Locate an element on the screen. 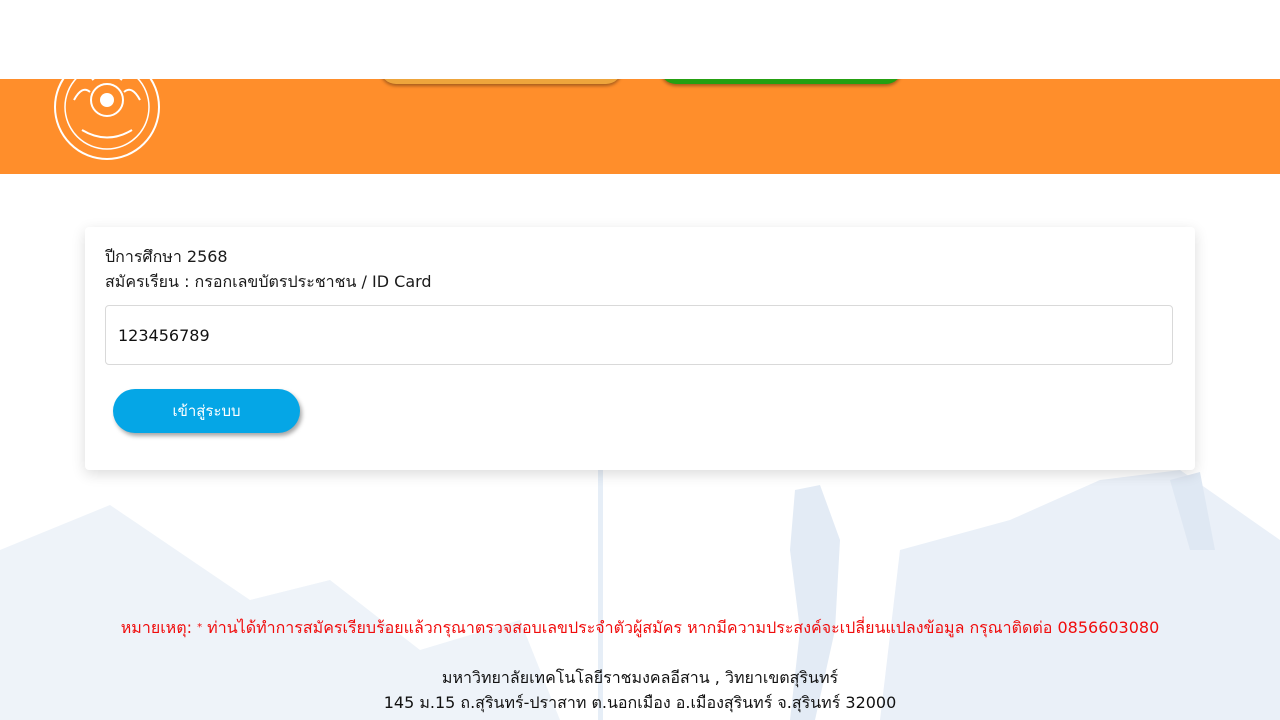  note-star: * is located at coordinates (200, 627).